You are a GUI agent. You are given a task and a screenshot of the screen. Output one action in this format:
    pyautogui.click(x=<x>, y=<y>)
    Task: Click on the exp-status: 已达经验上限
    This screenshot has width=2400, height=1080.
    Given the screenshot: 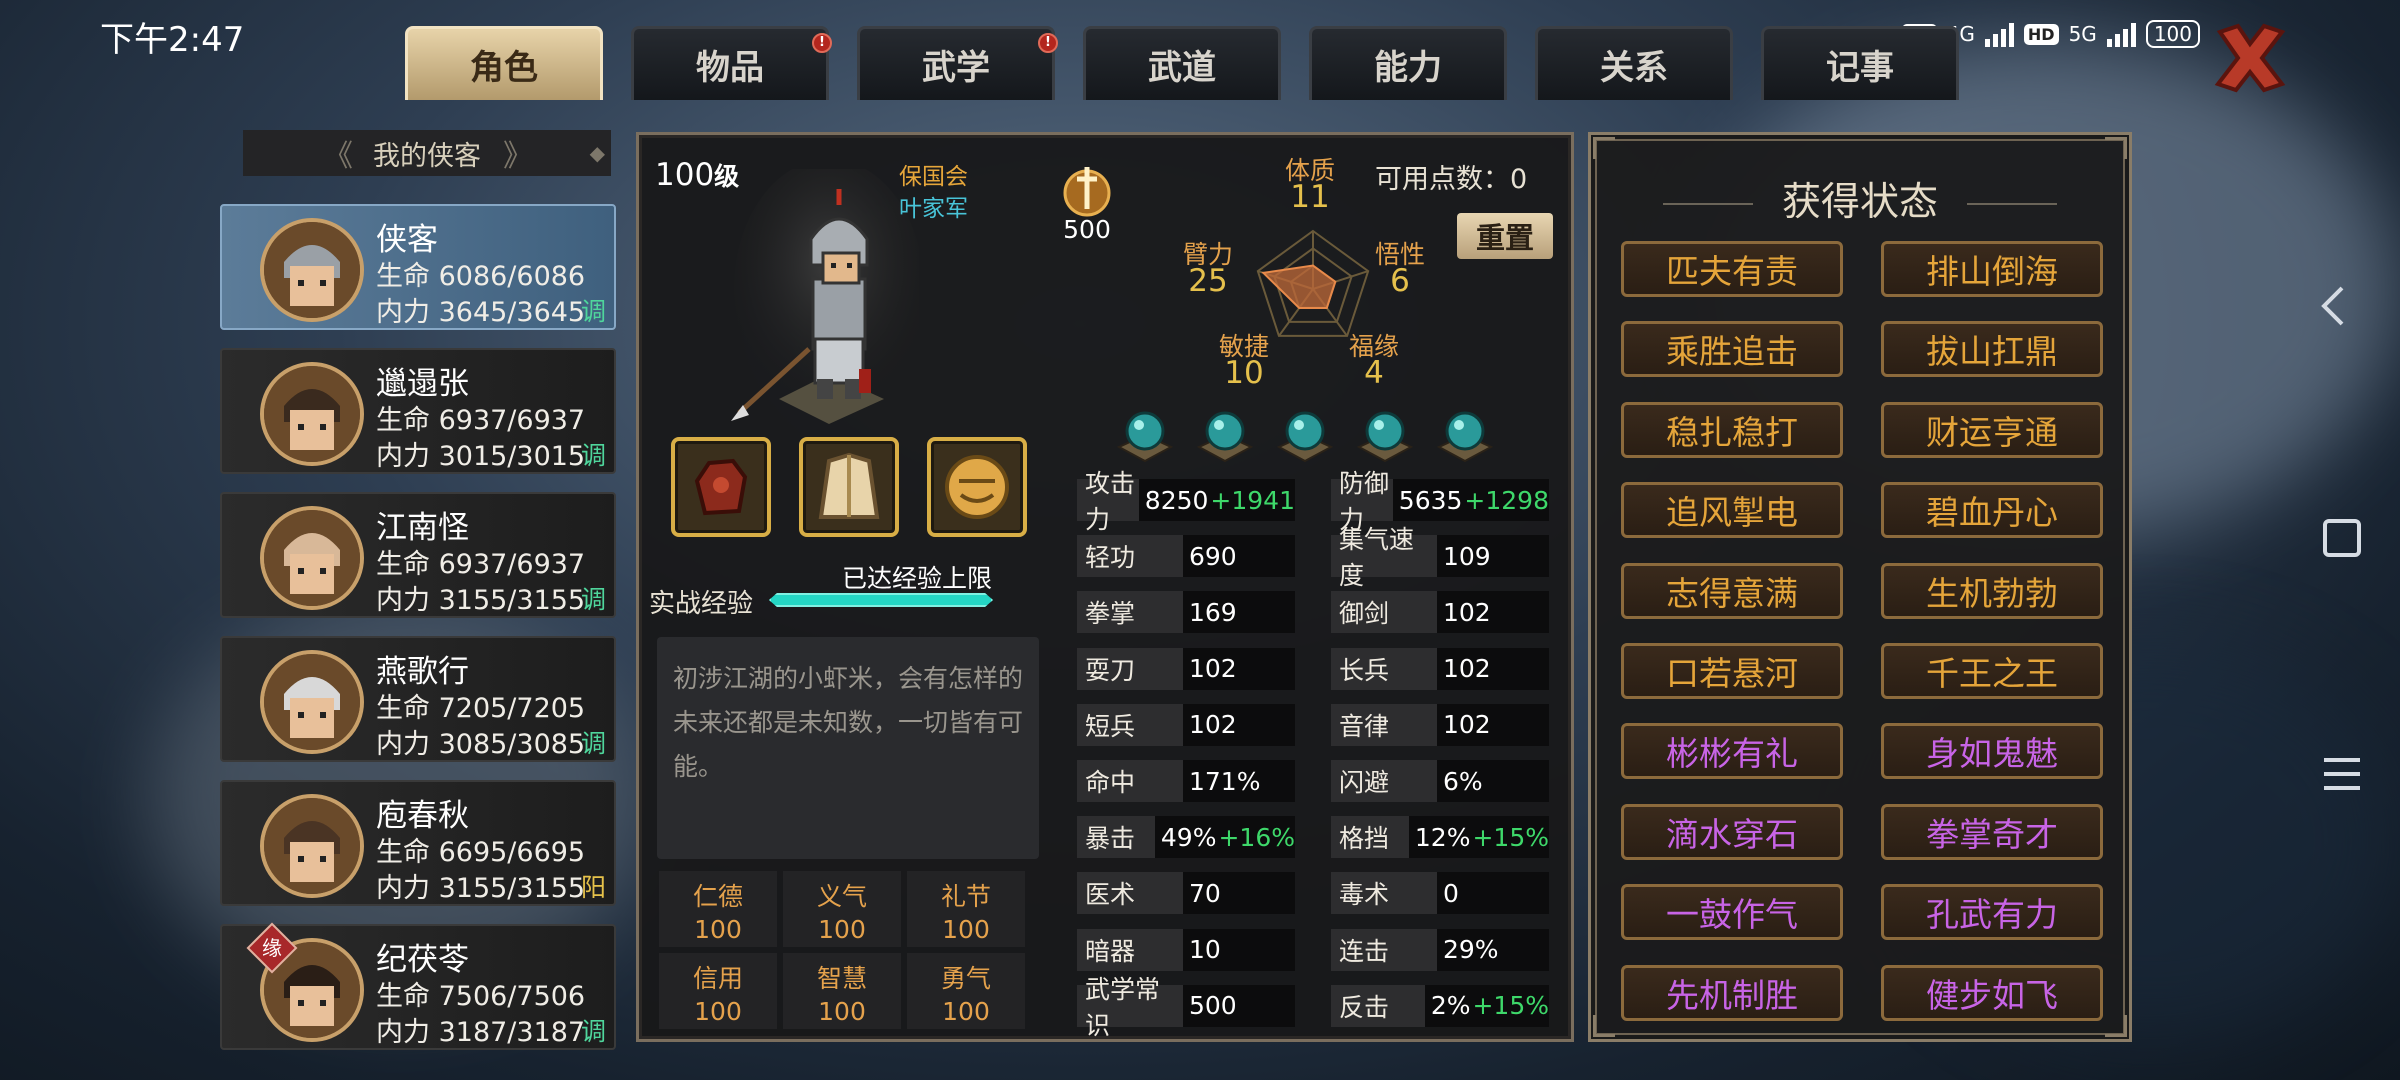 What is the action you would take?
    pyautogui.click(x=916, y=578)
    